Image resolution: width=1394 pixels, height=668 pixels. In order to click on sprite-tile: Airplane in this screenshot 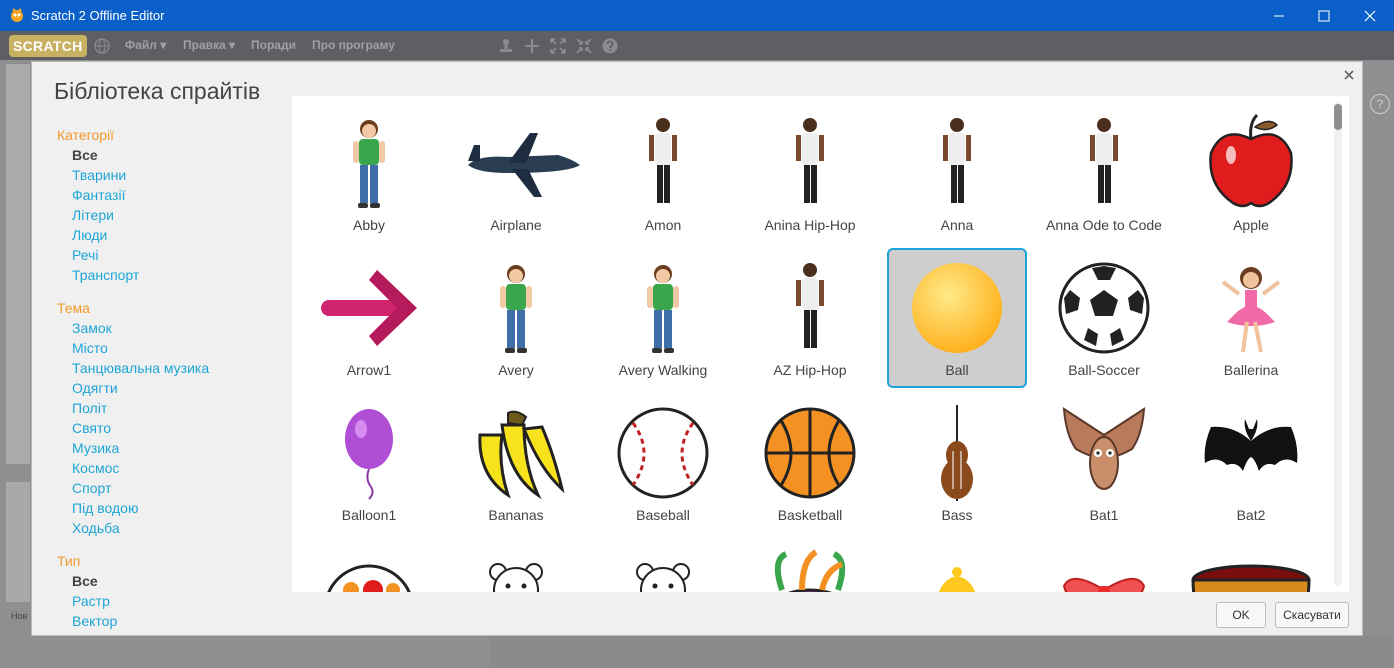, I will do `click(516, 173)`.